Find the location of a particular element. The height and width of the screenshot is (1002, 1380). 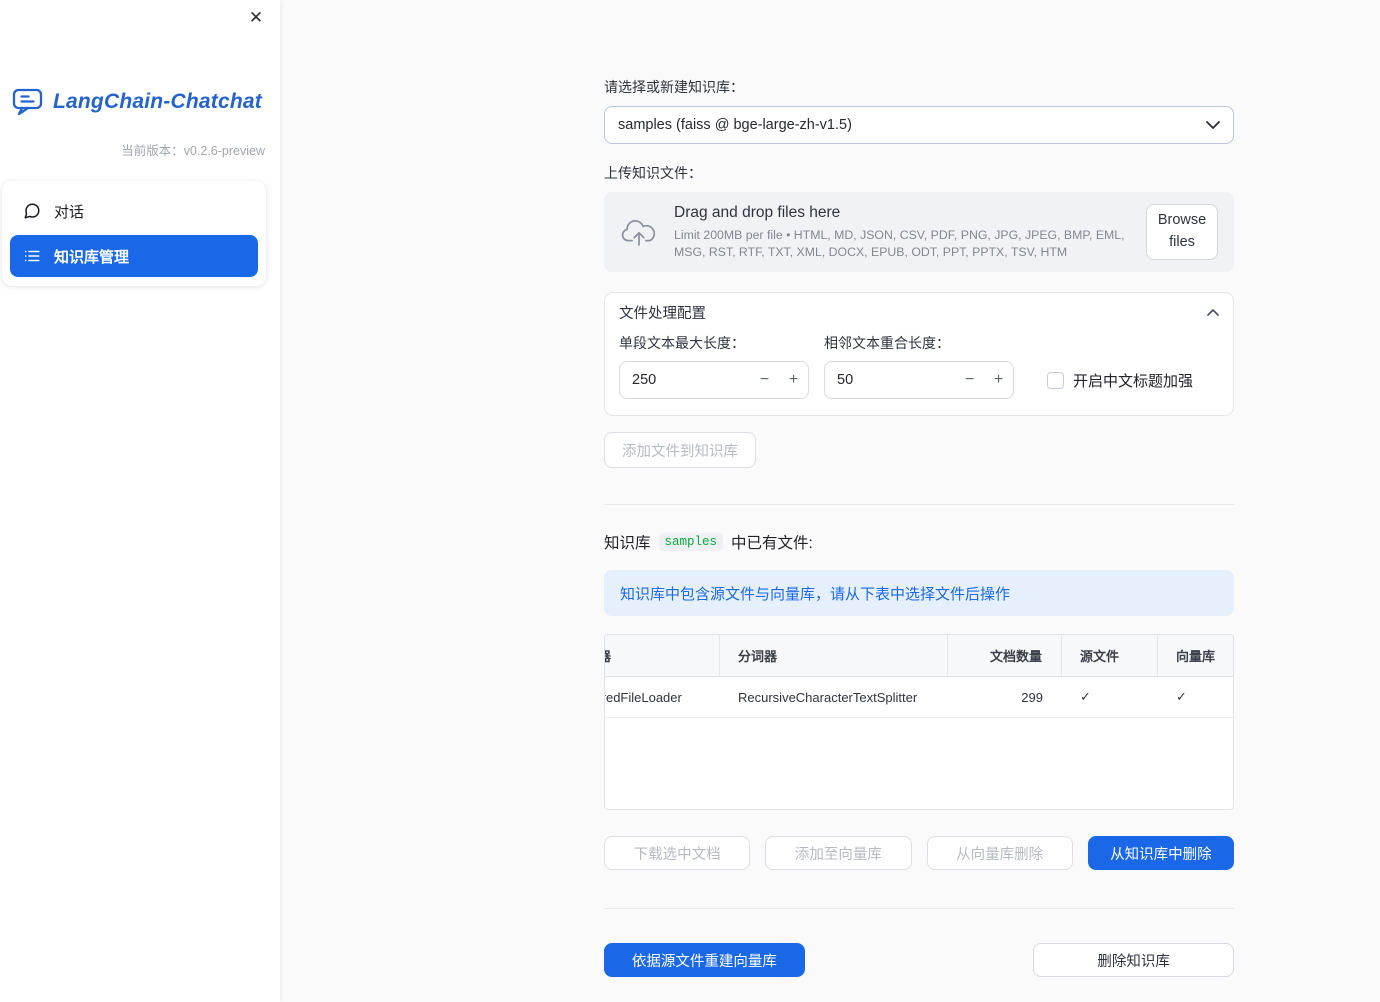

delete-from-kb-button: 从知识库中删除 is located at coordinates (1160, 853).